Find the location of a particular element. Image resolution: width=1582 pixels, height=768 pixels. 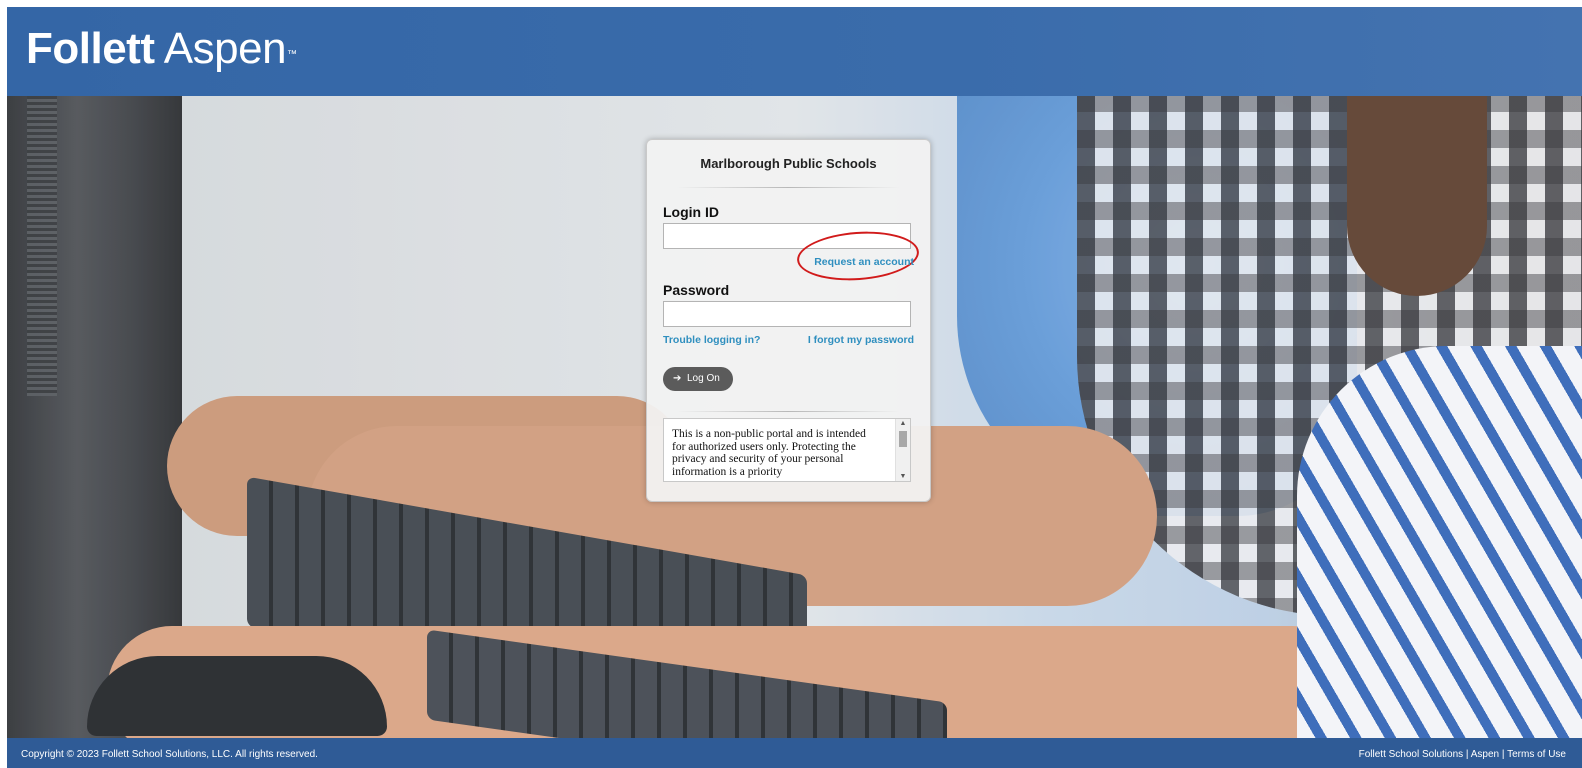

notice-scrollbar: ▲ ▼ is located at coordinates (902, 450).